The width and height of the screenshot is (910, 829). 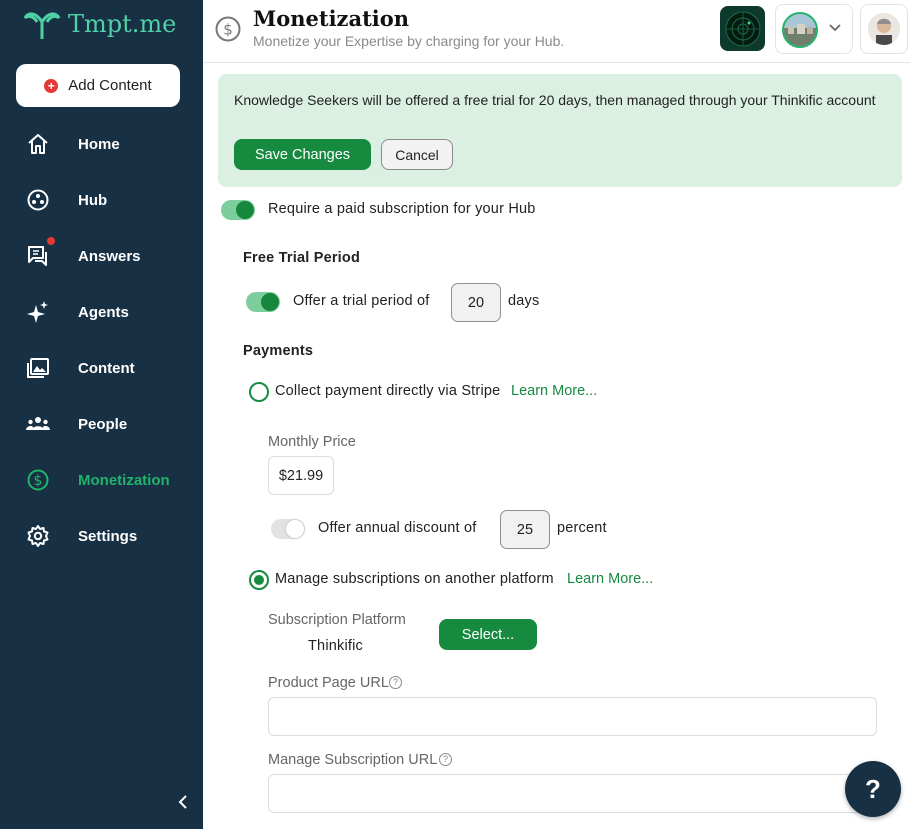 What do you see at coordinates (331, 18) in the screenshot?
I see `page-title: Monetization` at bounding box center [331, 18].